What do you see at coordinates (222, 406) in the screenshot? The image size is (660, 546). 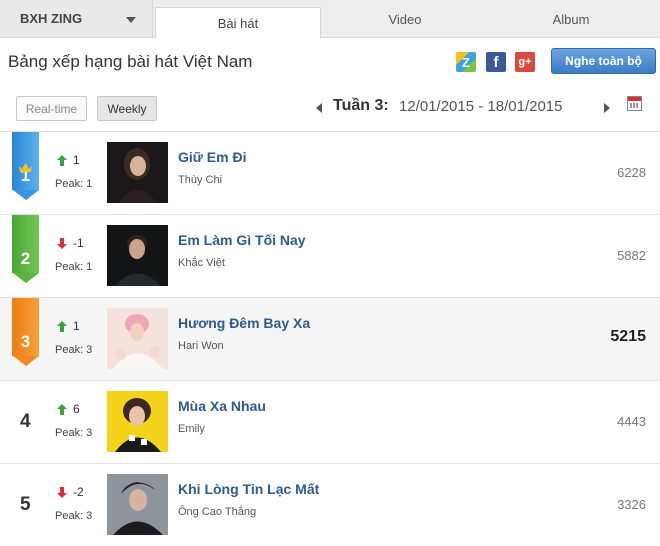 I see `song-title: Mùa Xa Nhau` at bounding box center [222, 406].